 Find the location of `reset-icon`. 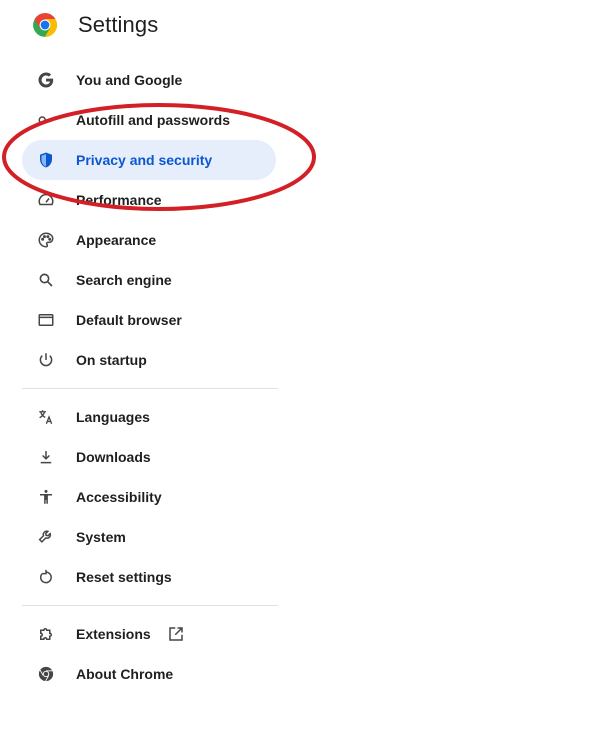

reset-icon is located at coordinates (46, 577).